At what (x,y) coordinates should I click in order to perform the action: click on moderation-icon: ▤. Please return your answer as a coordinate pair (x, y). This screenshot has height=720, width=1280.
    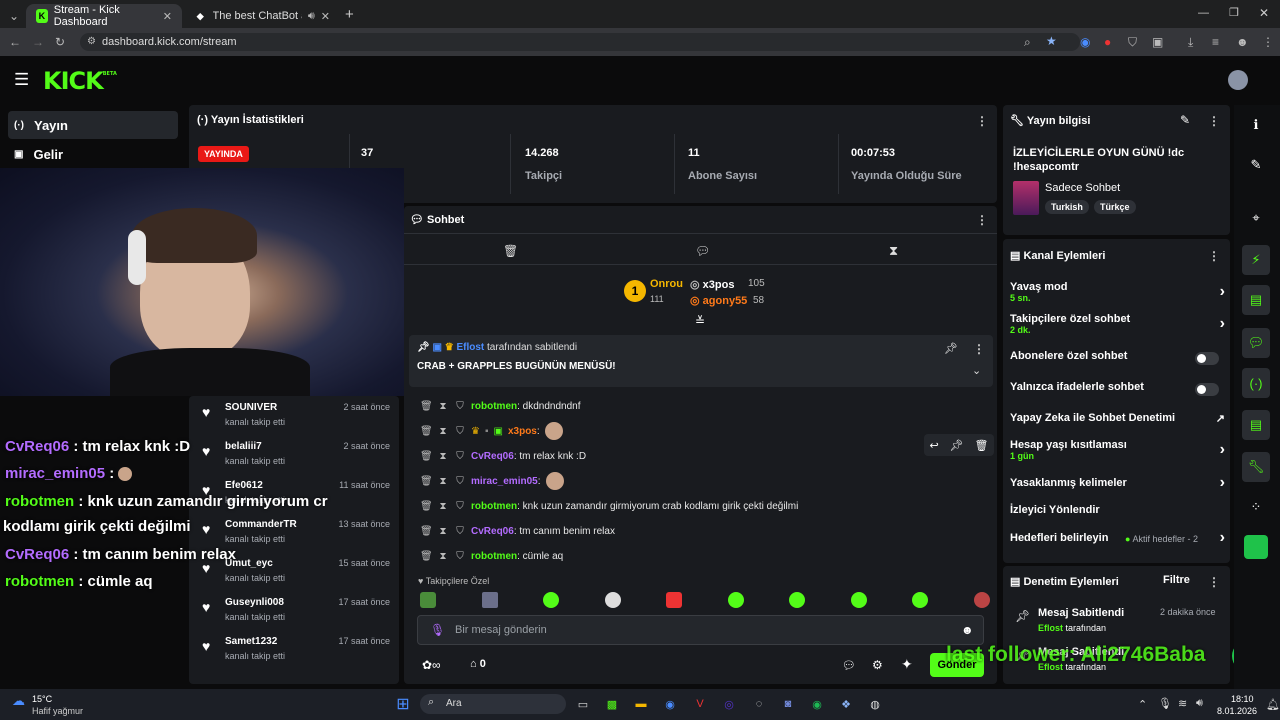
    Looking at the image, I should click on (1256, 425).